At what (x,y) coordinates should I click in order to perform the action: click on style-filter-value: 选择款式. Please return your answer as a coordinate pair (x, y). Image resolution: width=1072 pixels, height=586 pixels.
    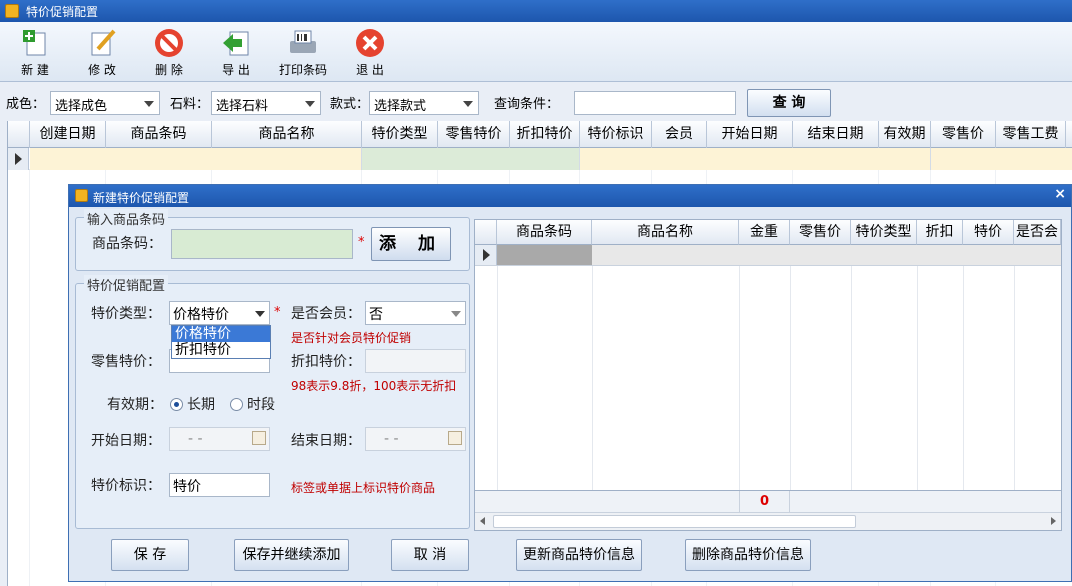
    Looking at the image, I should click on (400, 106).